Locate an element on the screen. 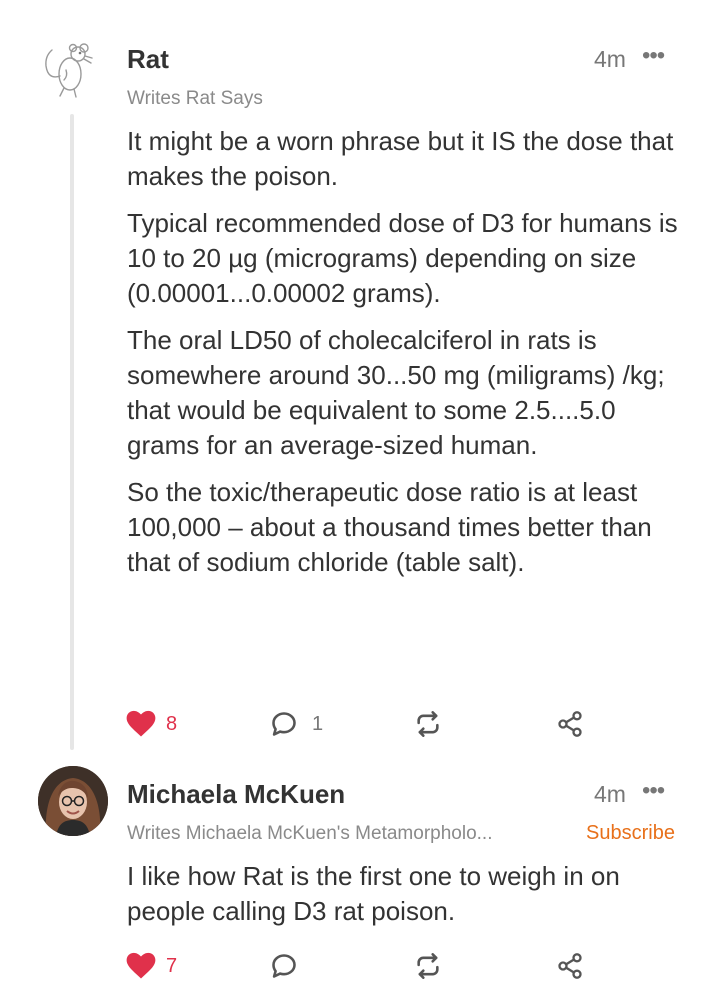  reply-button: 1 is located at coordinates (296, 724).